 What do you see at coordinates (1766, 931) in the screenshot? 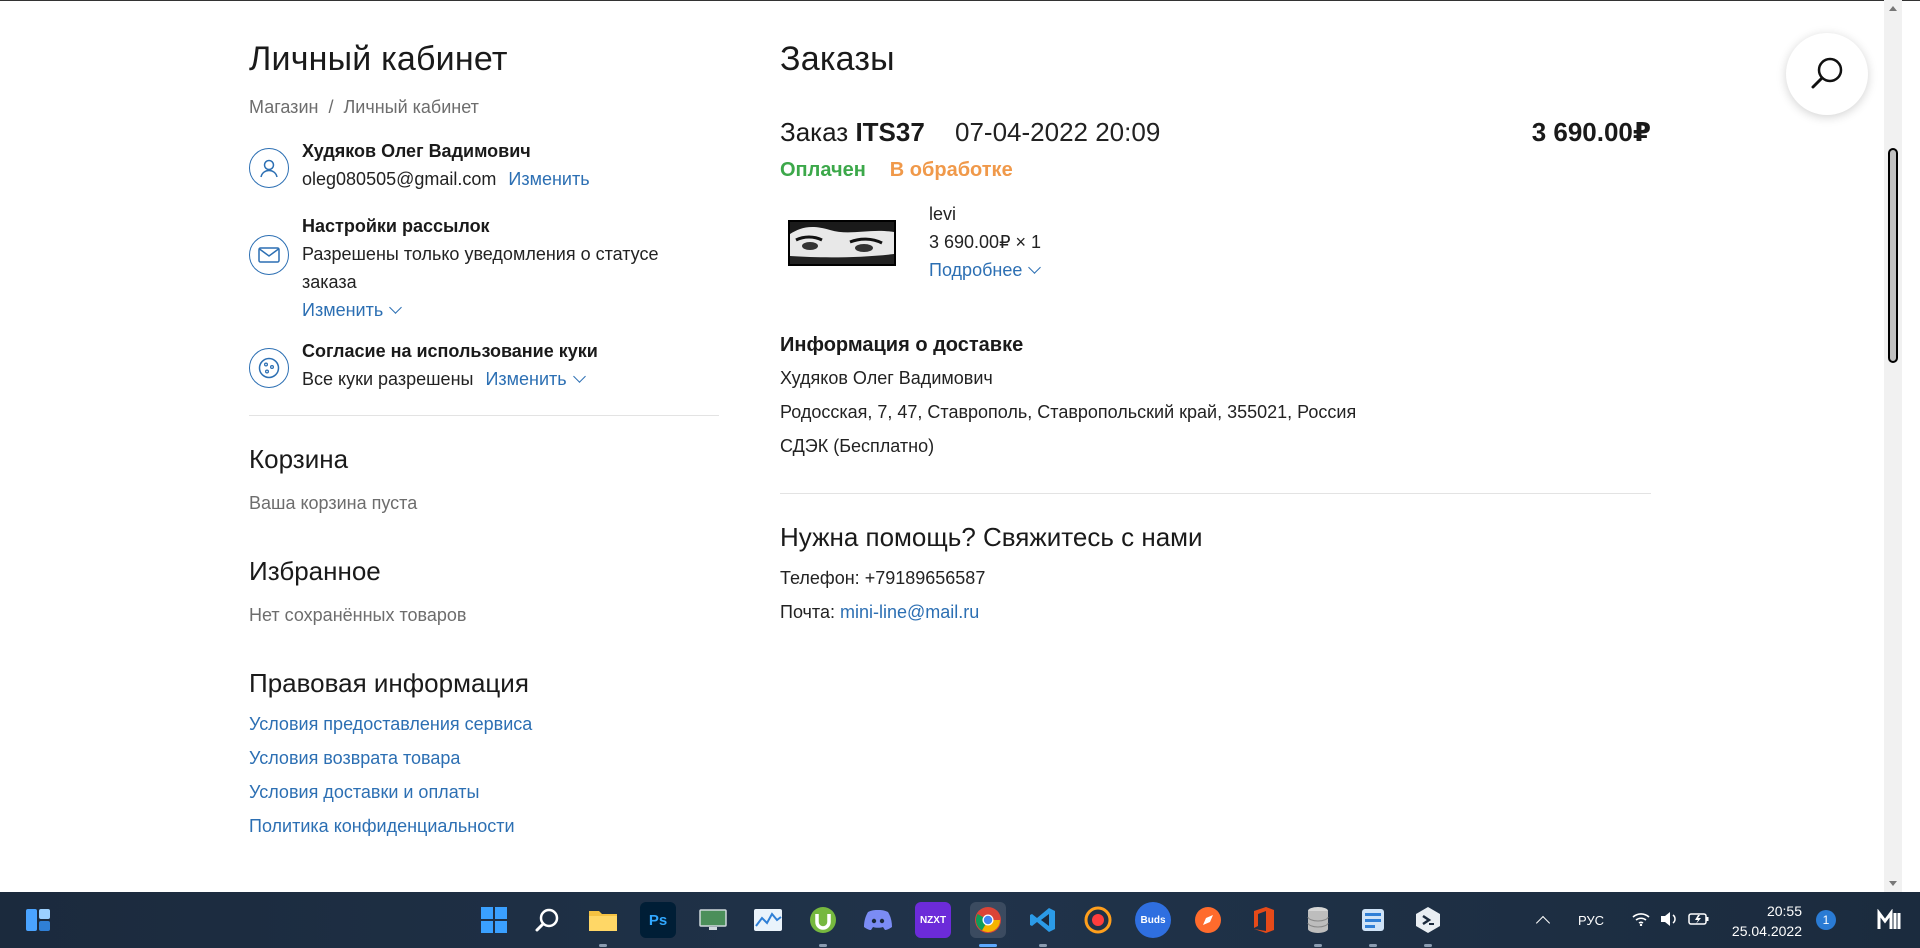
I see `clock-date: 25.04.2022` at bounding box center [1766, 931].